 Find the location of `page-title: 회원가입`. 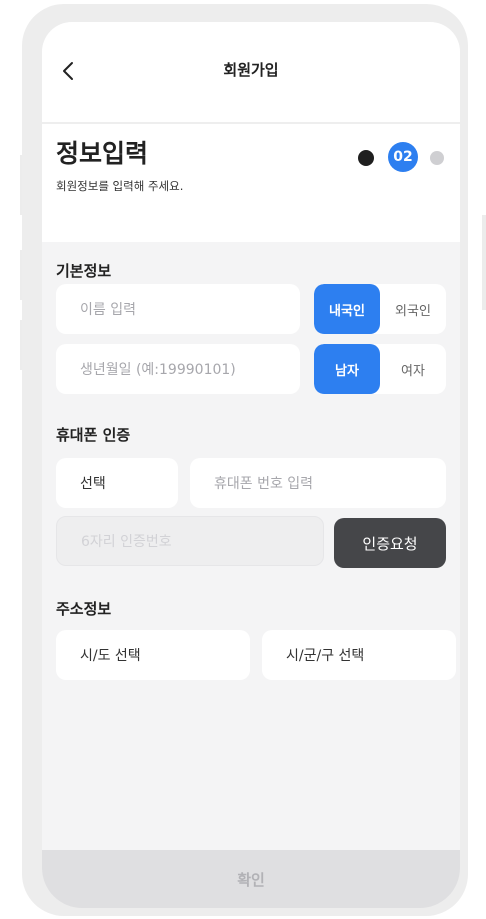

page-title: 회원가입 is located at coordinates (251, 70).